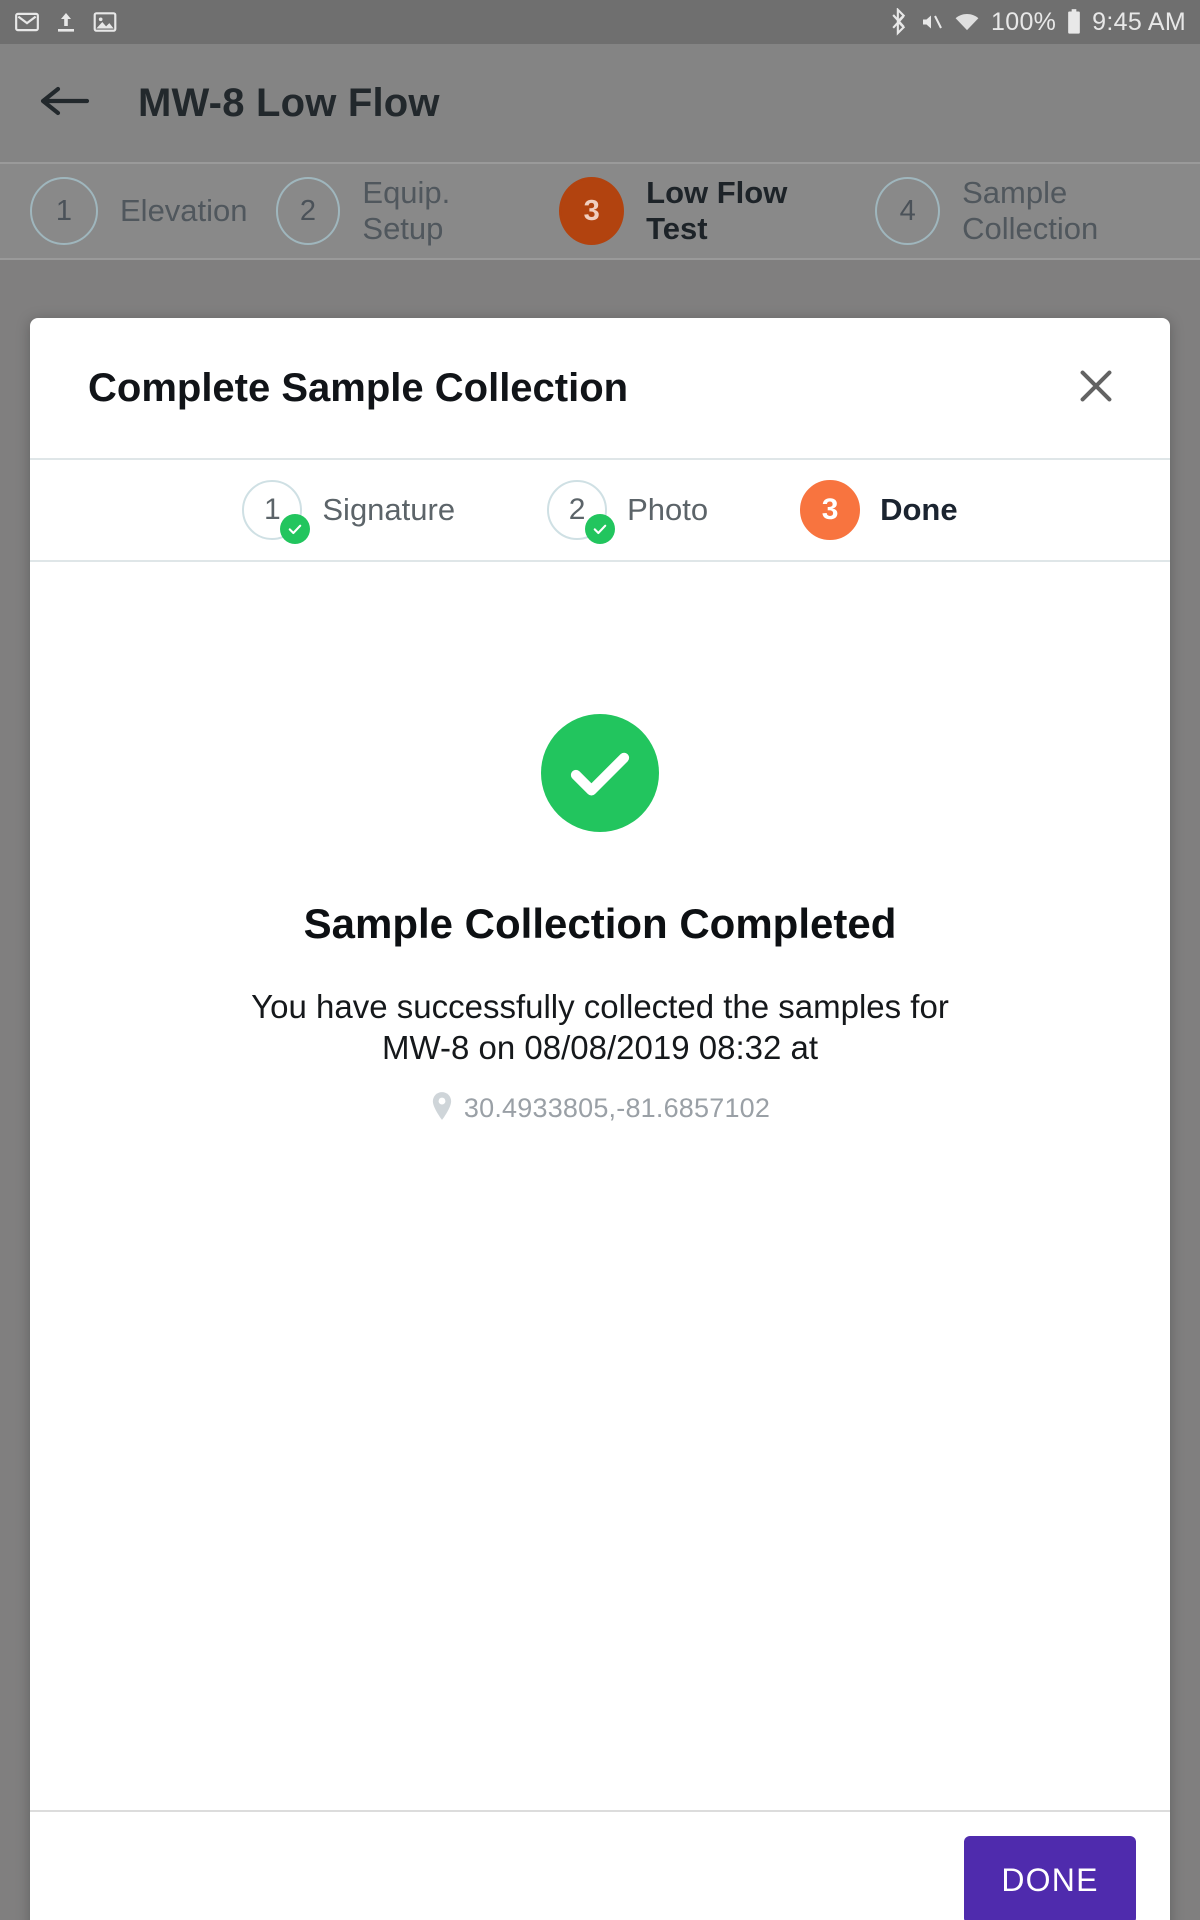 The width and height of the screenshot is (1200, 1920). I want to click on back-arrow-icon, so click(64, 103).